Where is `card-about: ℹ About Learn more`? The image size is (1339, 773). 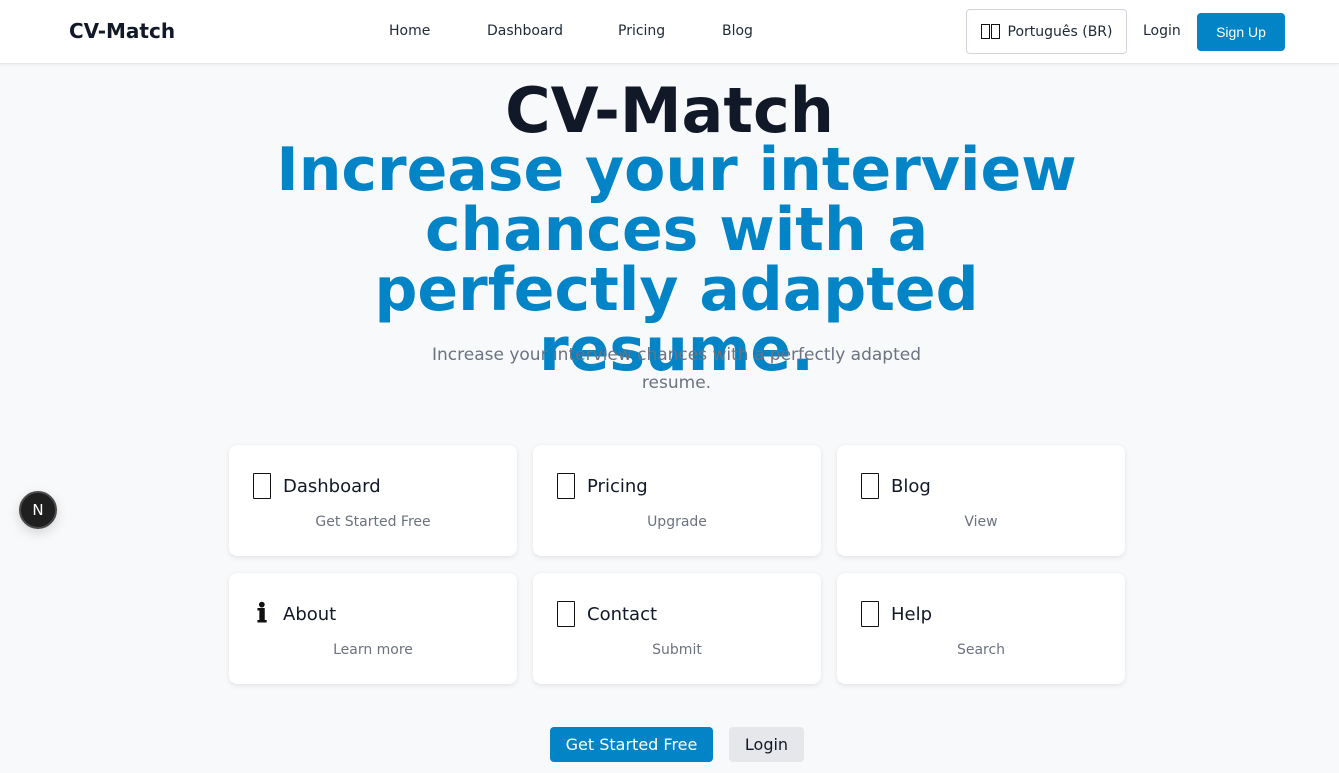
card-about: ℹ About Learn more is located at coordinates (373, 628).